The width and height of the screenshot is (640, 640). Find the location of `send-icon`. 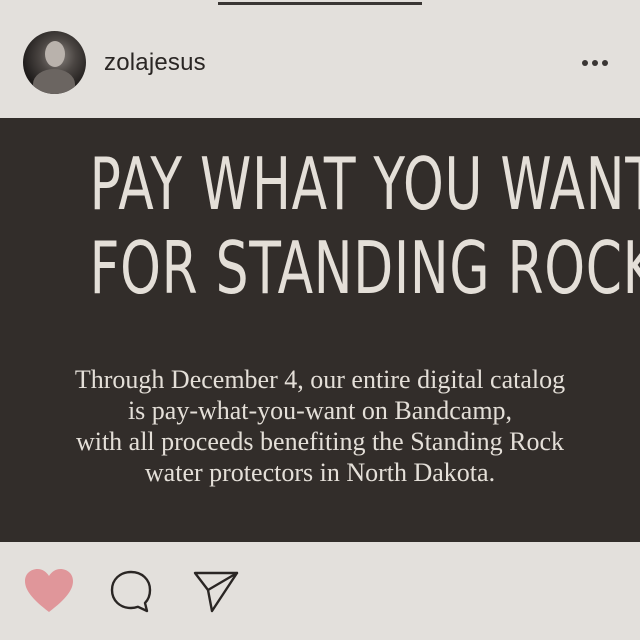

send-icon is located at coordinates (216, 592).